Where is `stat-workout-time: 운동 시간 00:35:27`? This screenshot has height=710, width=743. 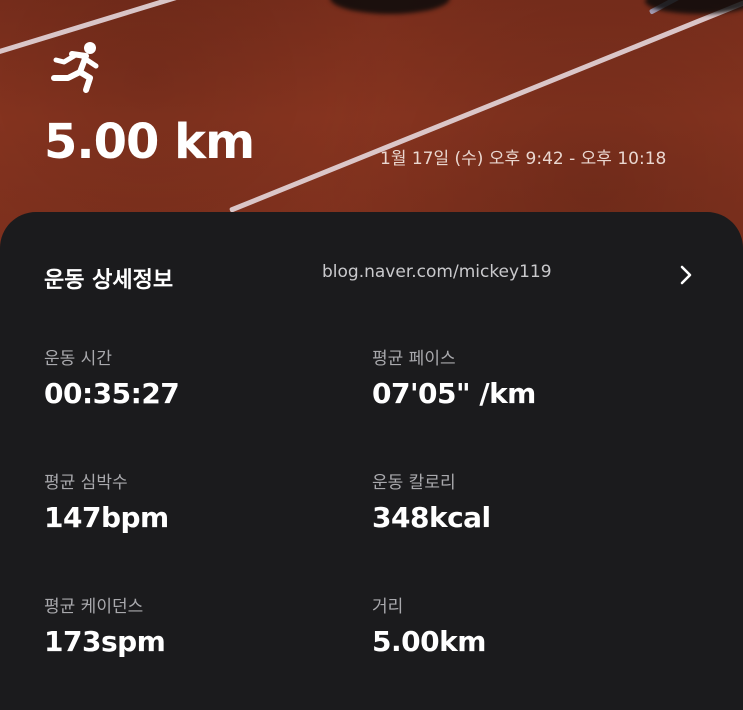
stat-workout-time: 운동 시간 00:35:27 is located at coordinates (194, 377).